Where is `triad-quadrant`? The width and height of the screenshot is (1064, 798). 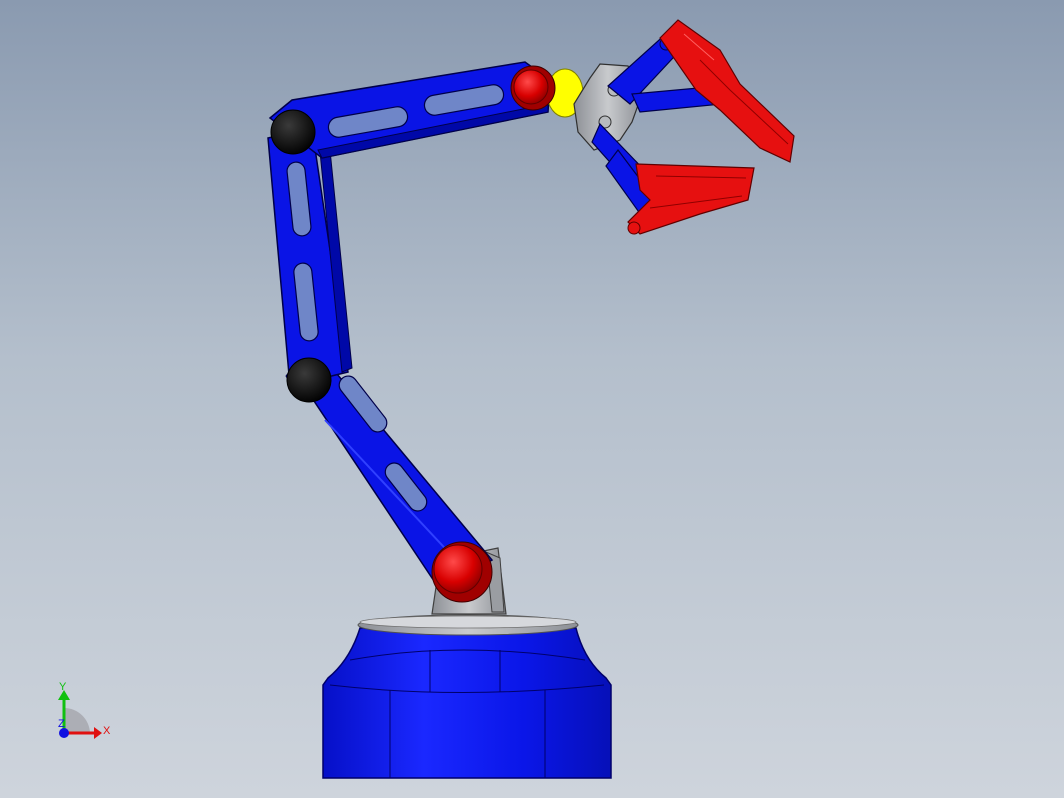
triad-quadrant is located at coordinates (77, 720).